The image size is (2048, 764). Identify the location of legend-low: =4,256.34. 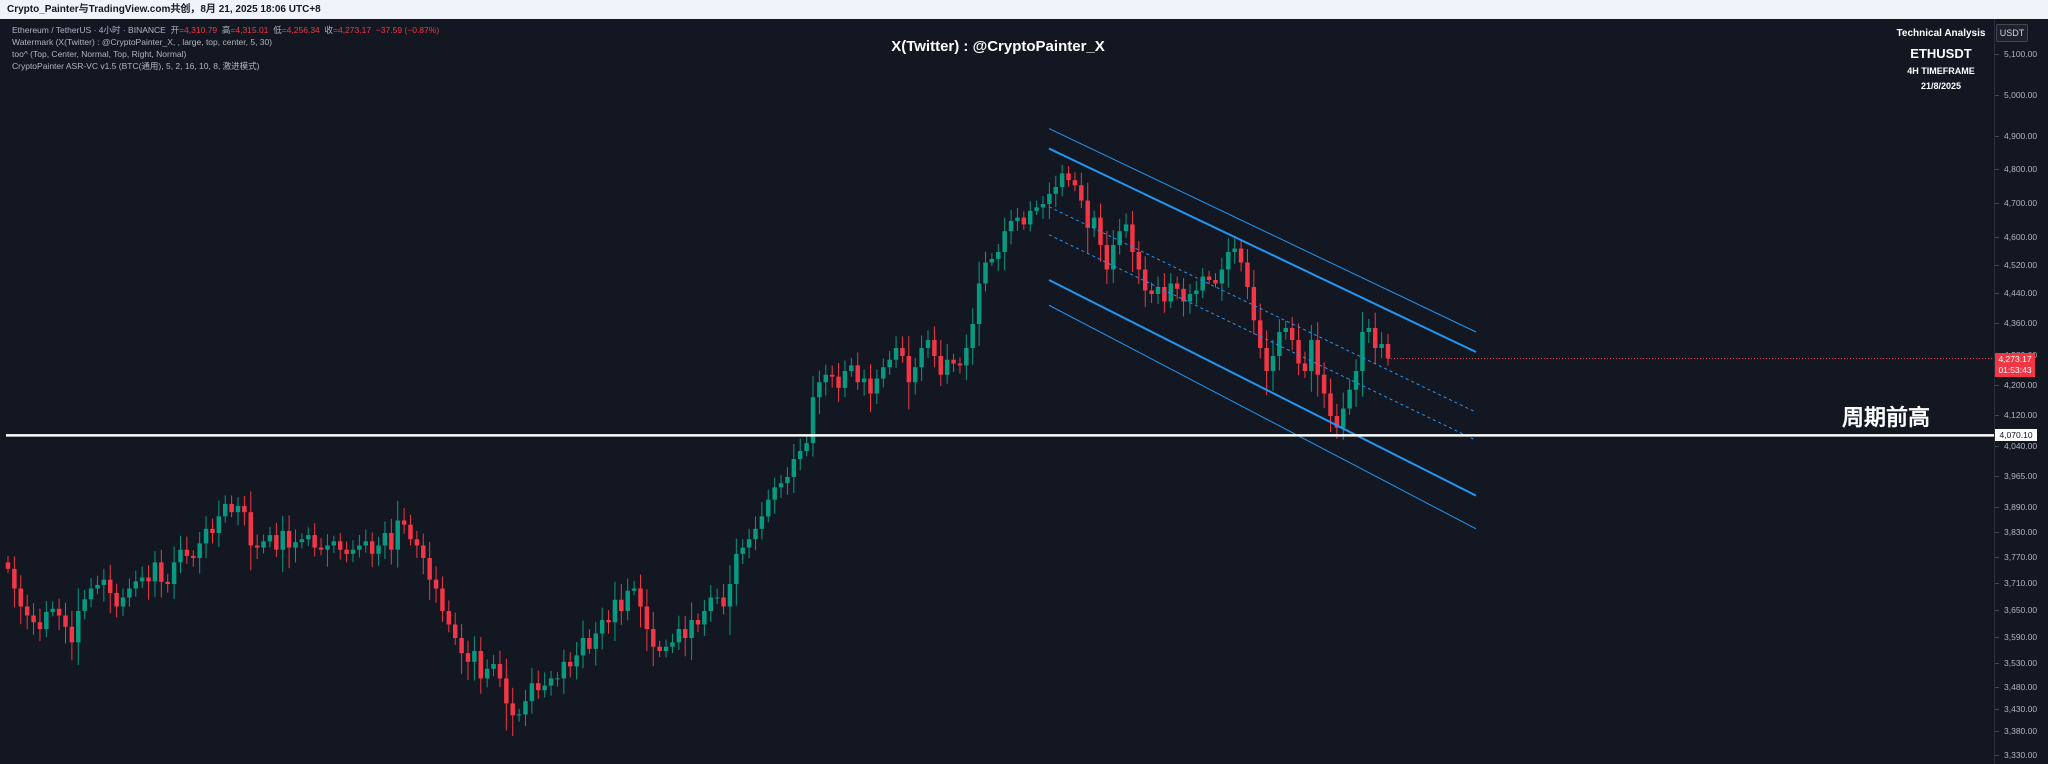
(300, 30).